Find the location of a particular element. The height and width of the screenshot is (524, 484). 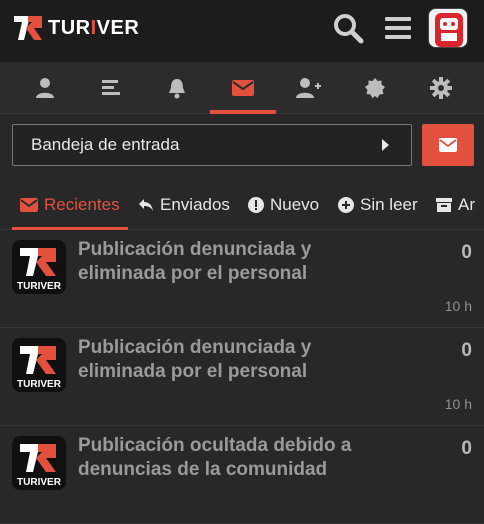

bell-icon is located at coordinates (177, 89).